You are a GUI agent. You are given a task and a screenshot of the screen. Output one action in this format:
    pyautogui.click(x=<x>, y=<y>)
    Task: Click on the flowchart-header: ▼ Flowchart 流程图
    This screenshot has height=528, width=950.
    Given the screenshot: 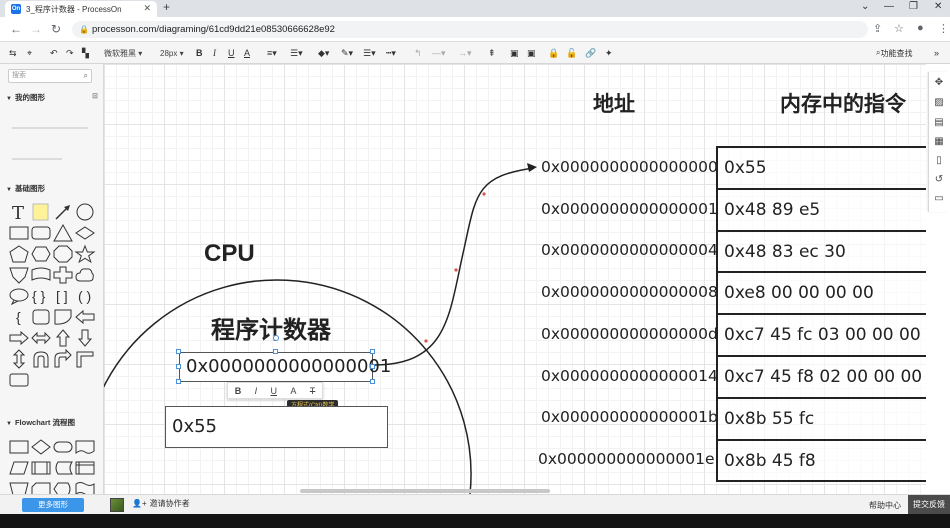 What is the action you would take?
    pyautogui.click(x=40, y=422)
    